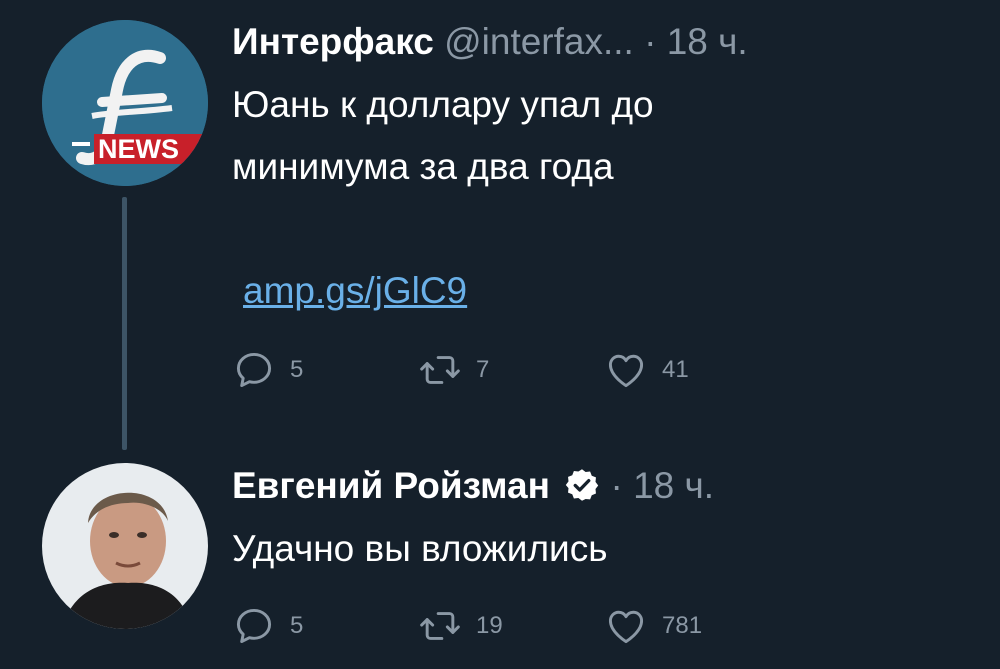  I want to click on retweet-button: 19, so click(460, 626).